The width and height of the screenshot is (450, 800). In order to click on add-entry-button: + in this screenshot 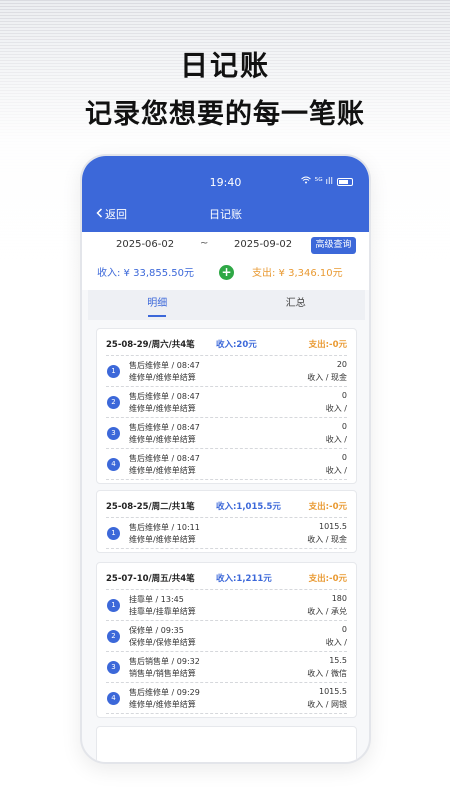, I will do `click(226, 272)`.